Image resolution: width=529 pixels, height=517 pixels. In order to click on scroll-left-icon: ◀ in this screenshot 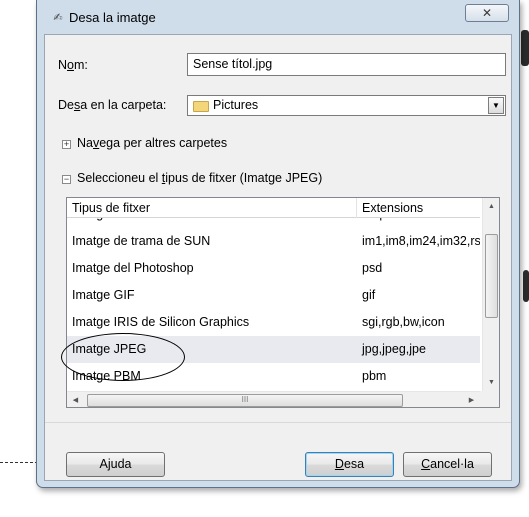, I will do `click(75, 399)`.